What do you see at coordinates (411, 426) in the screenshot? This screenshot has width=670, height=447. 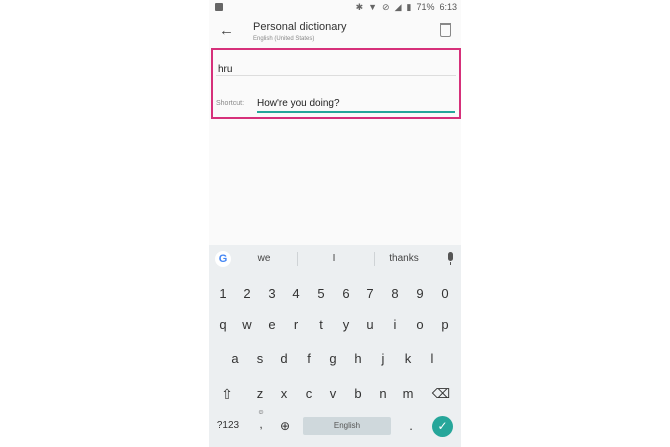 I see `period-key: .` at bounding box center [411, 426].